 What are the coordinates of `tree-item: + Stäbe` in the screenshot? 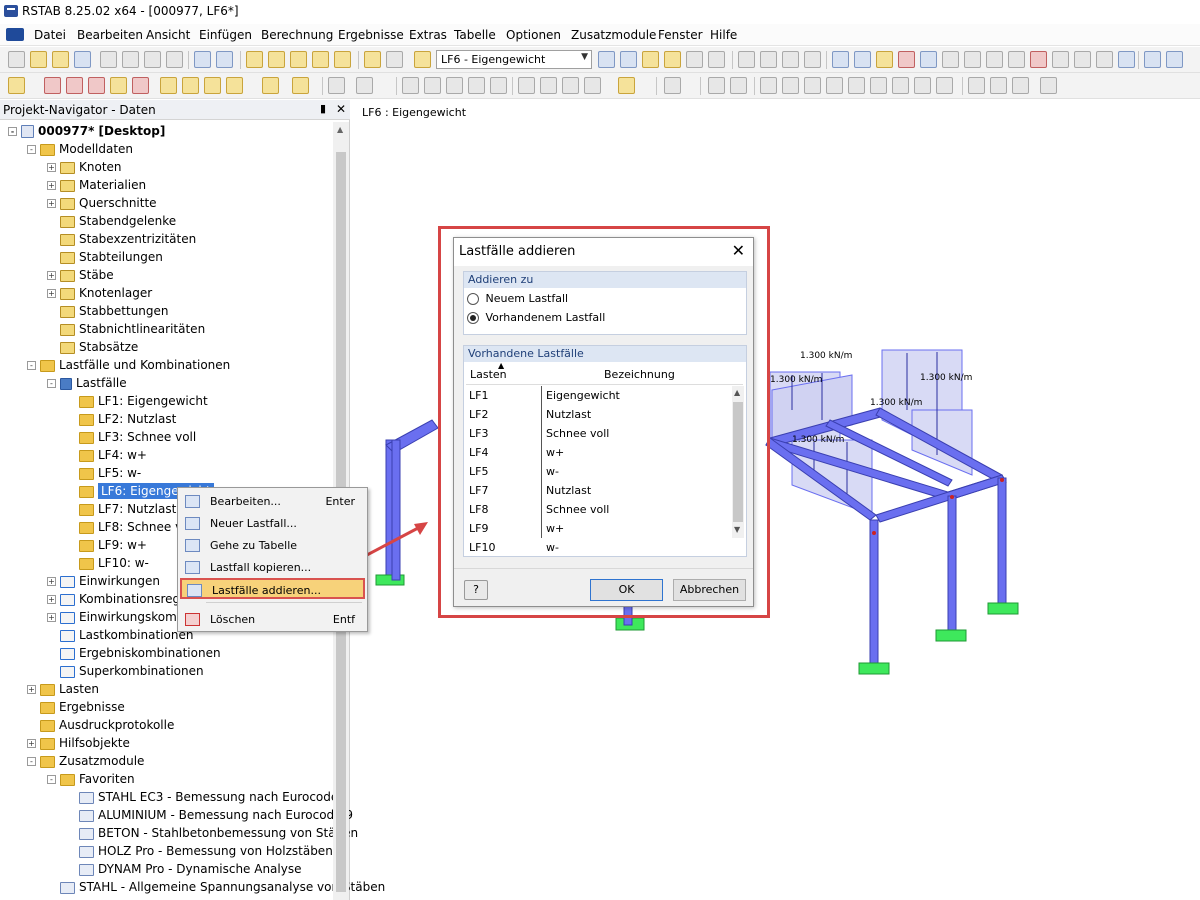 It's located at (80, 275).